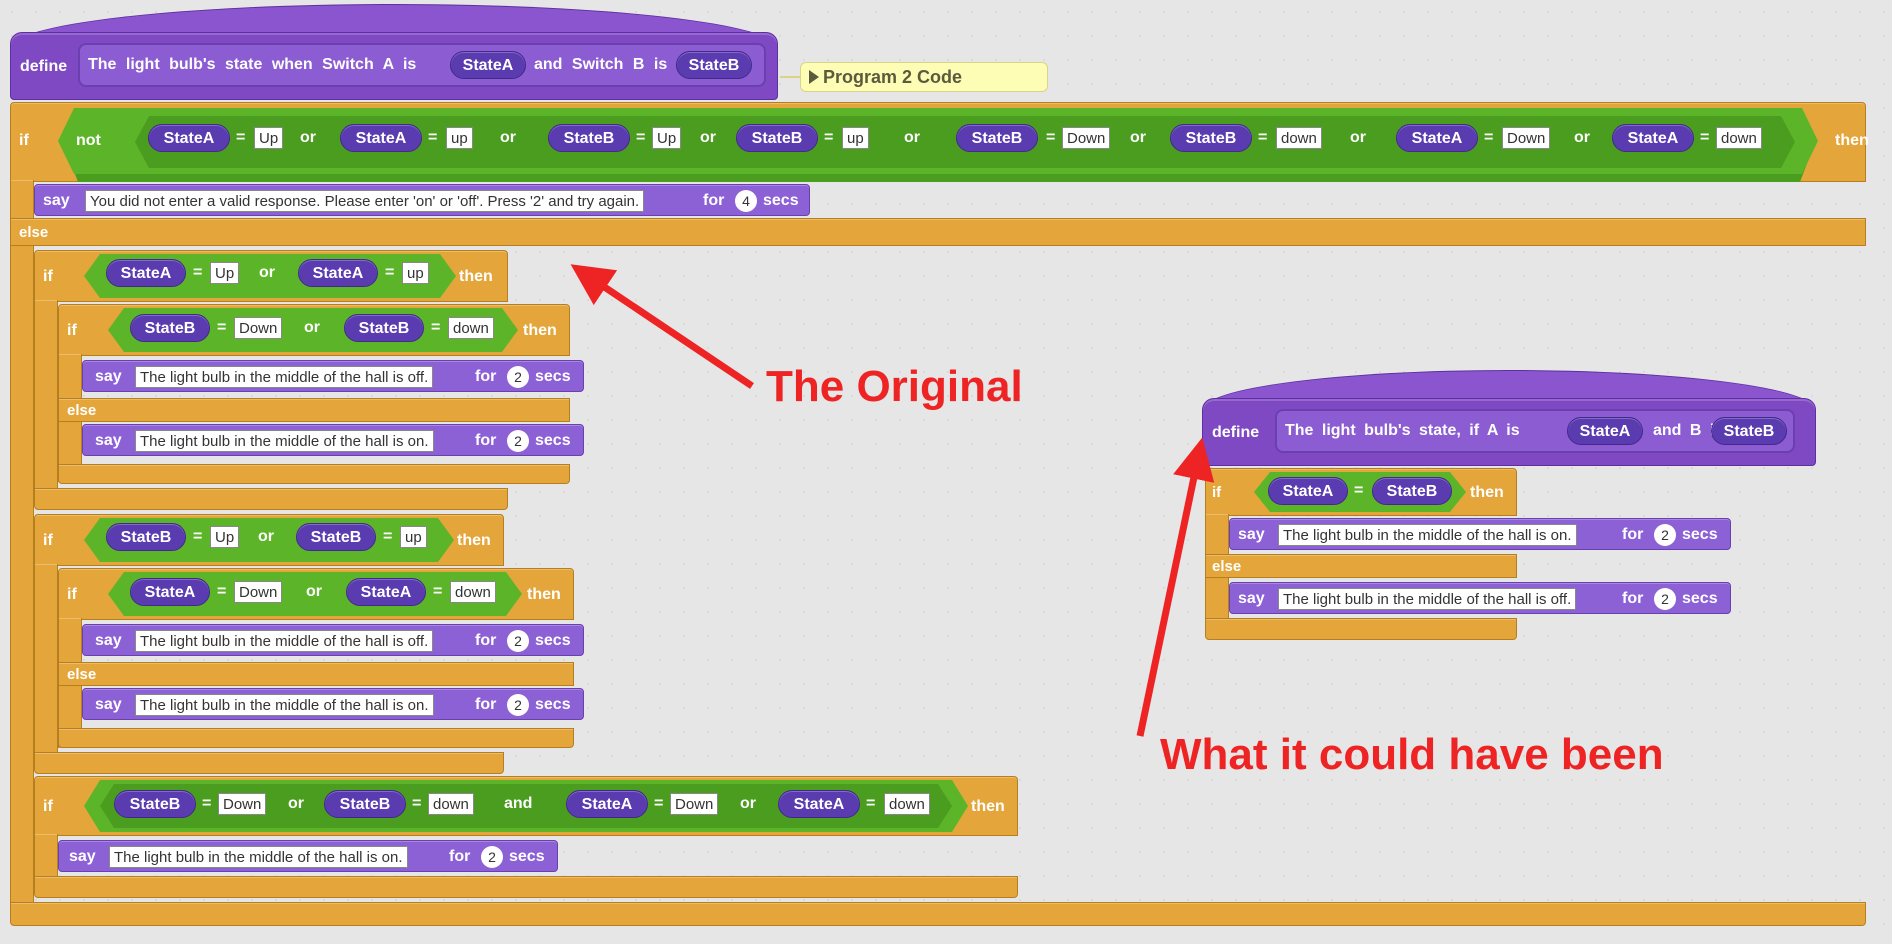 The image size is (1892, 944). What do you see at coordinates (1412, 754) in the screenshot?
I see `annotation-could-have-been: What it could have been` at bounding box center [1412, 754].